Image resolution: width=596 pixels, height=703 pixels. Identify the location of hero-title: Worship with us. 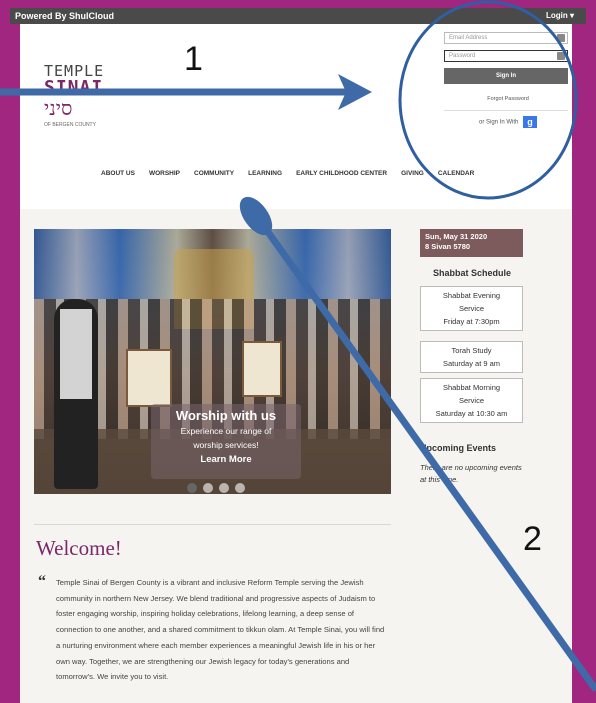
(226, 415).